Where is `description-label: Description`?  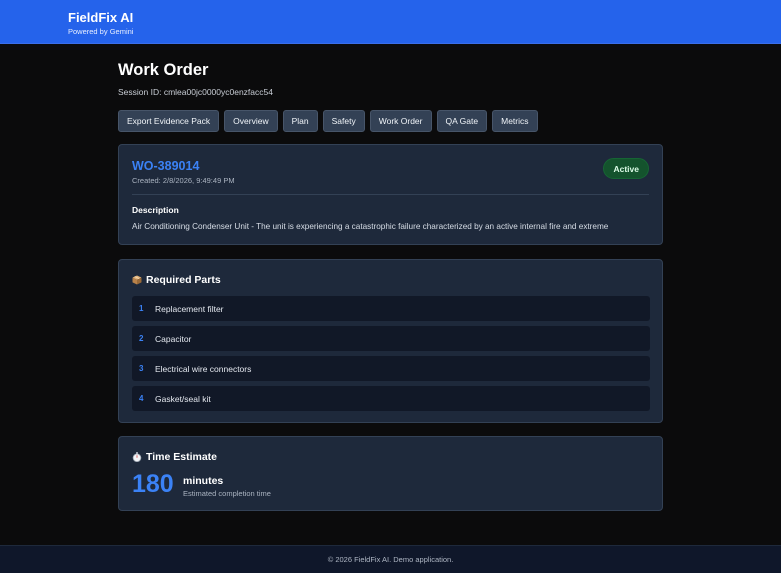 description-label: Description is located at coordinates (155, 210).